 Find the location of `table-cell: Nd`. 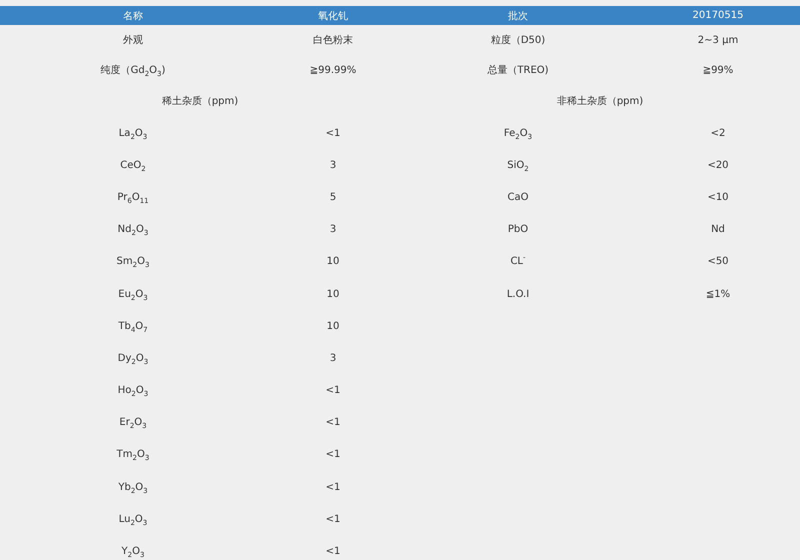

table-cell: Nd is located at coordinates (718, 230).